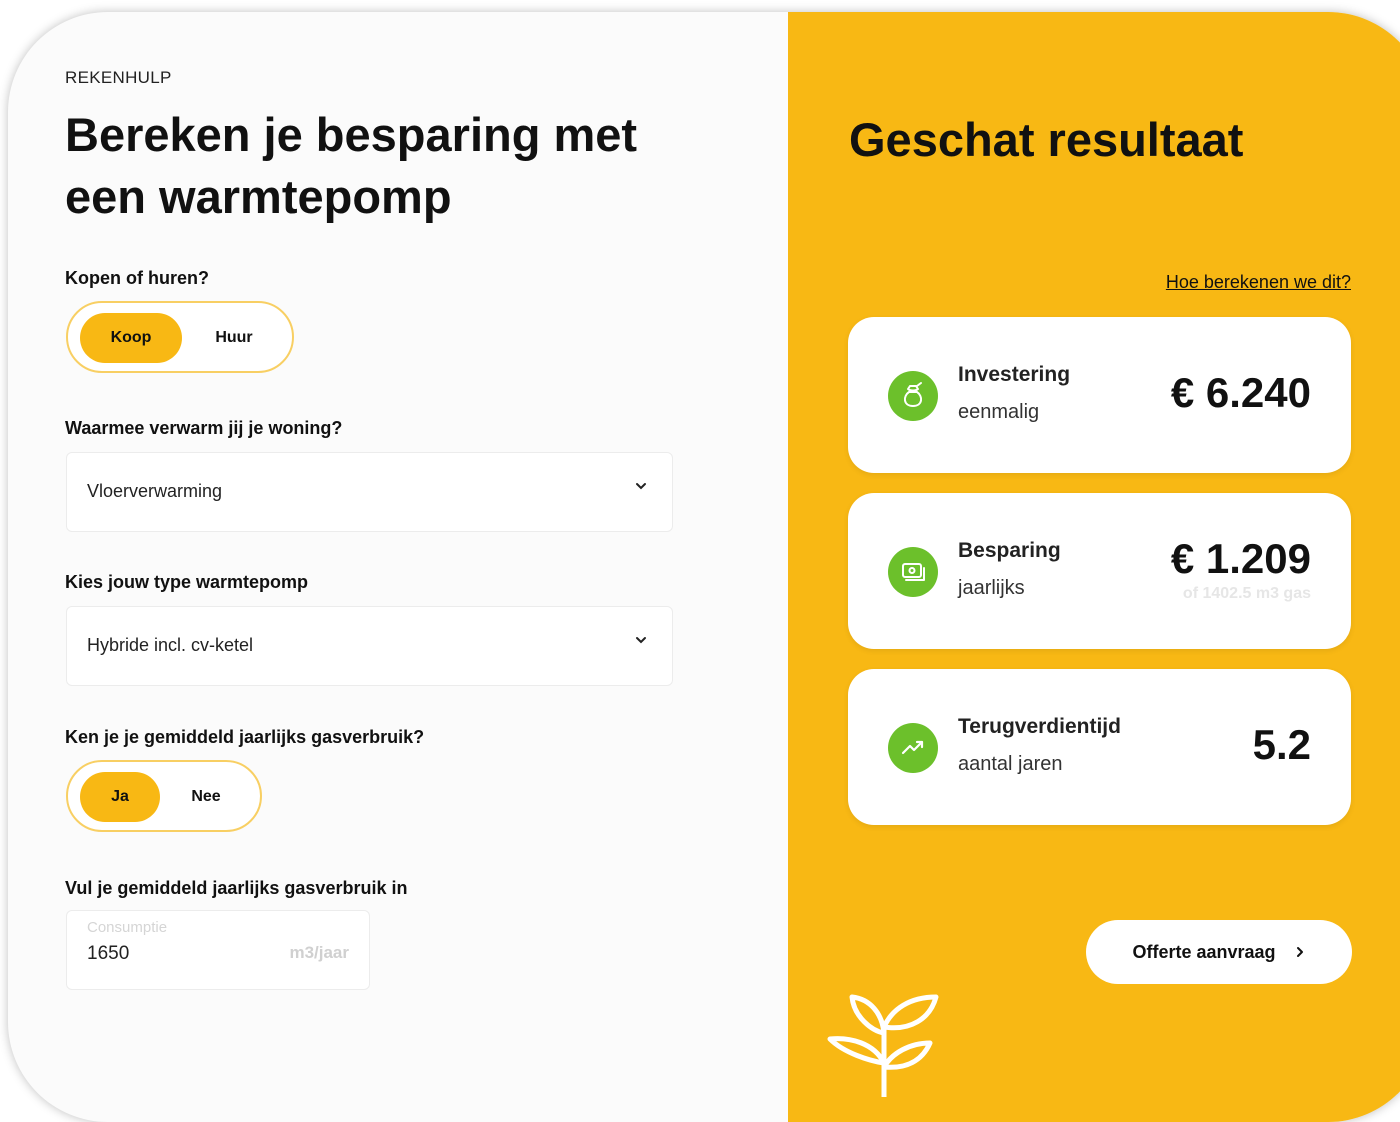 This screenshot has width=1400, height=1122. I want to click on plant-icon, so click(883, 1045).